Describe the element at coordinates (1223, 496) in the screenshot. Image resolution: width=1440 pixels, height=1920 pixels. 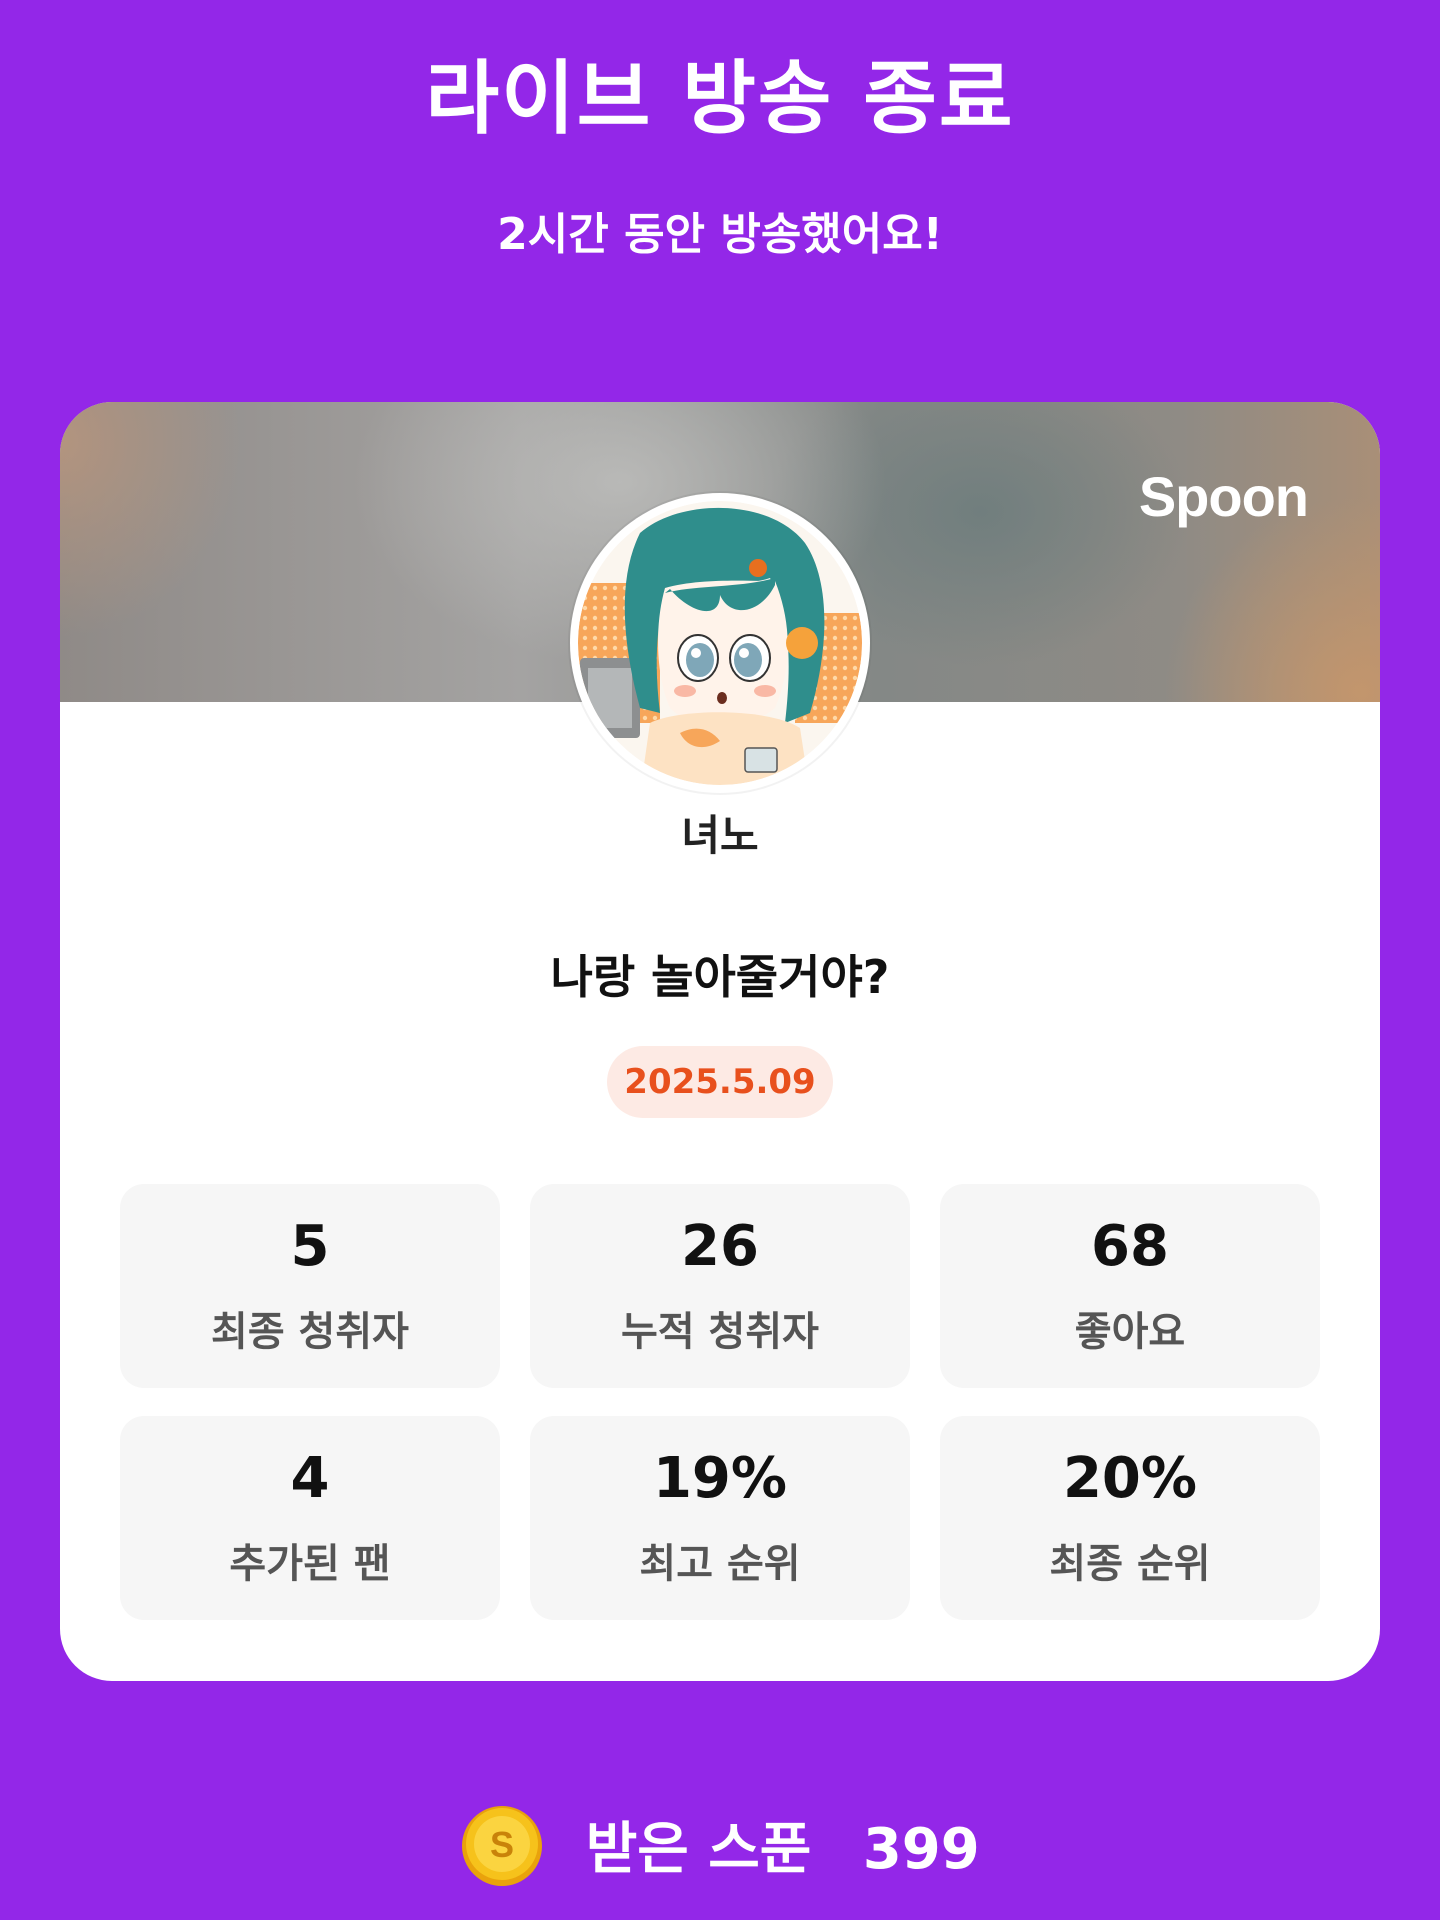
I see `spoon-logo: Spoon` at that location.